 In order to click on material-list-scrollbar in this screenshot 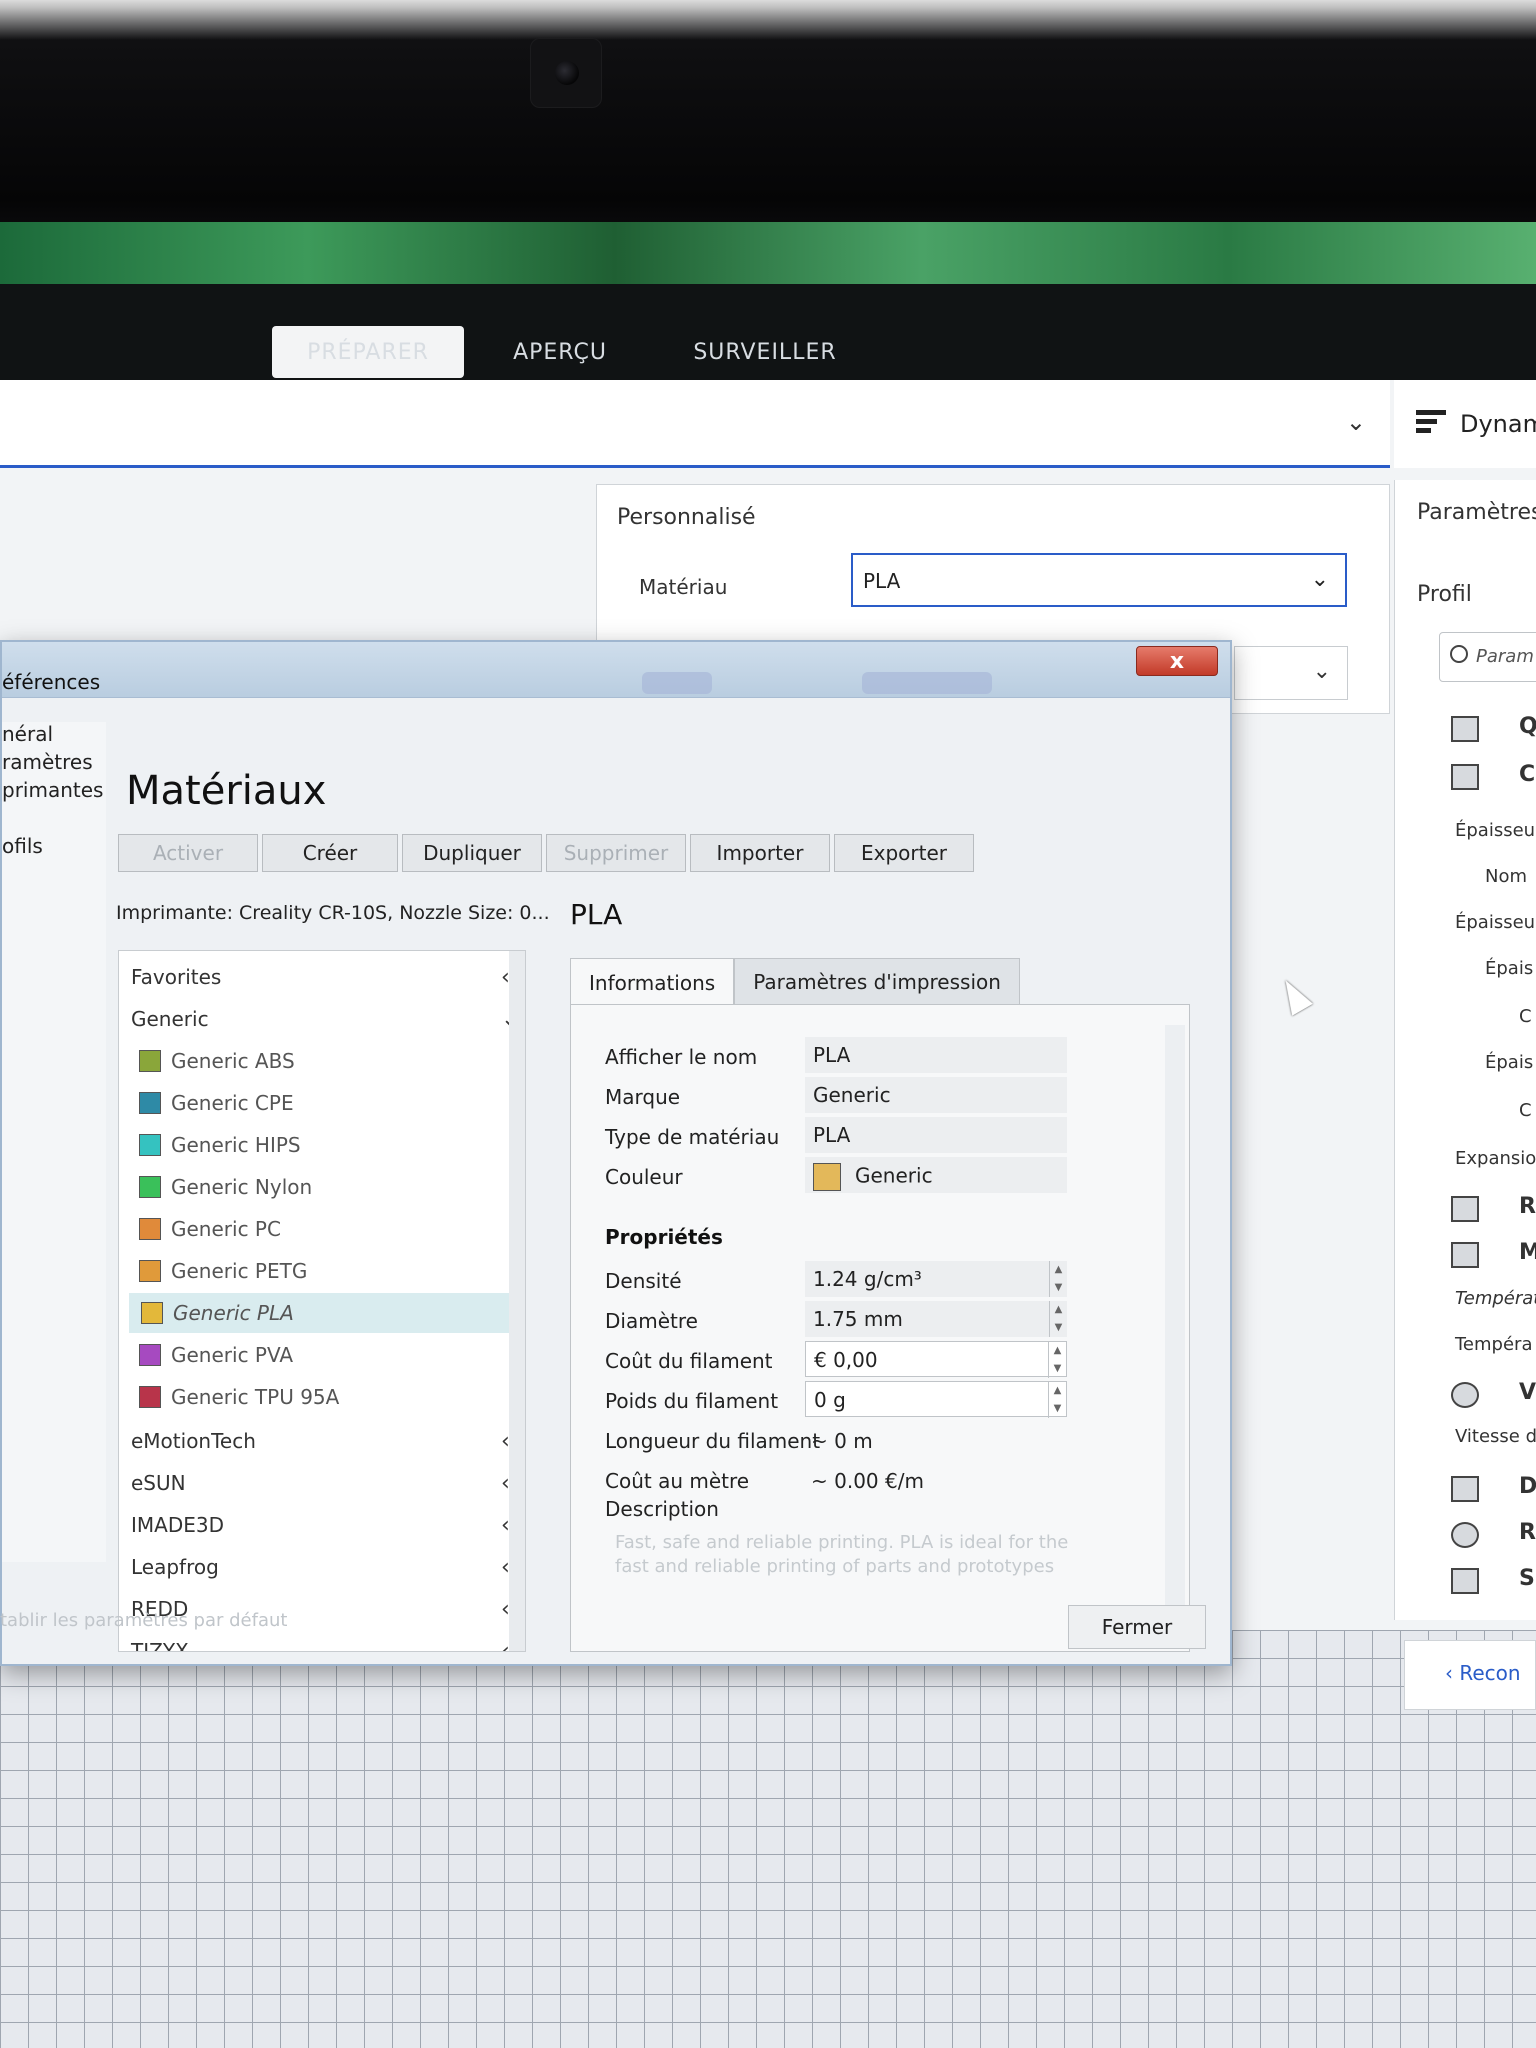, I will do `click(517, 1301)`.